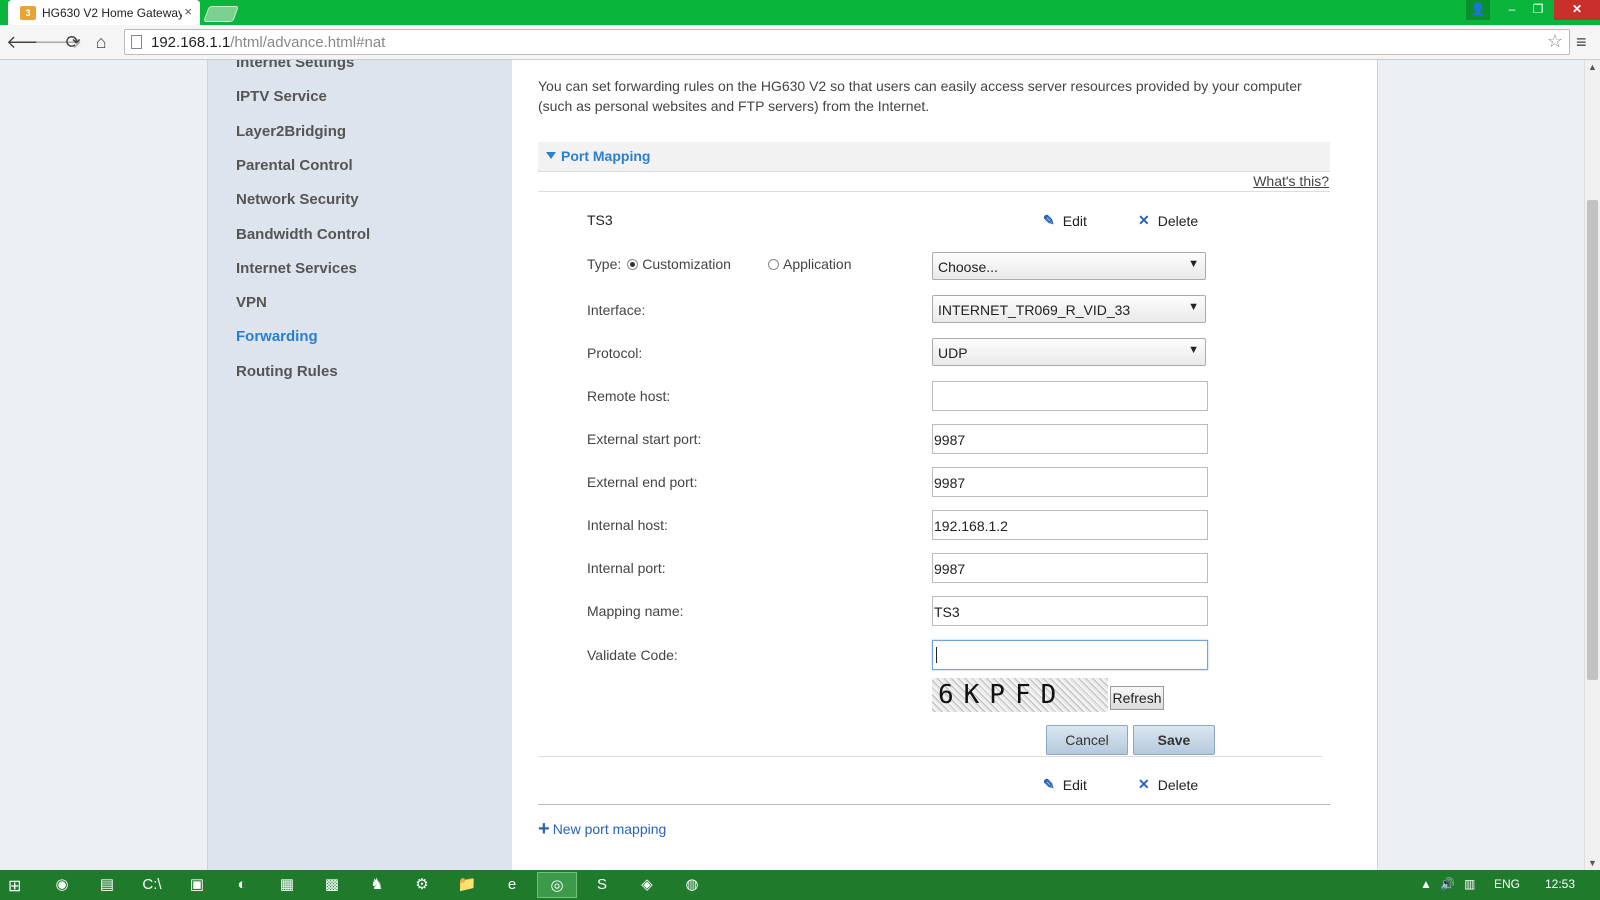  I want to click on new-tab-button, so click(221, 14).